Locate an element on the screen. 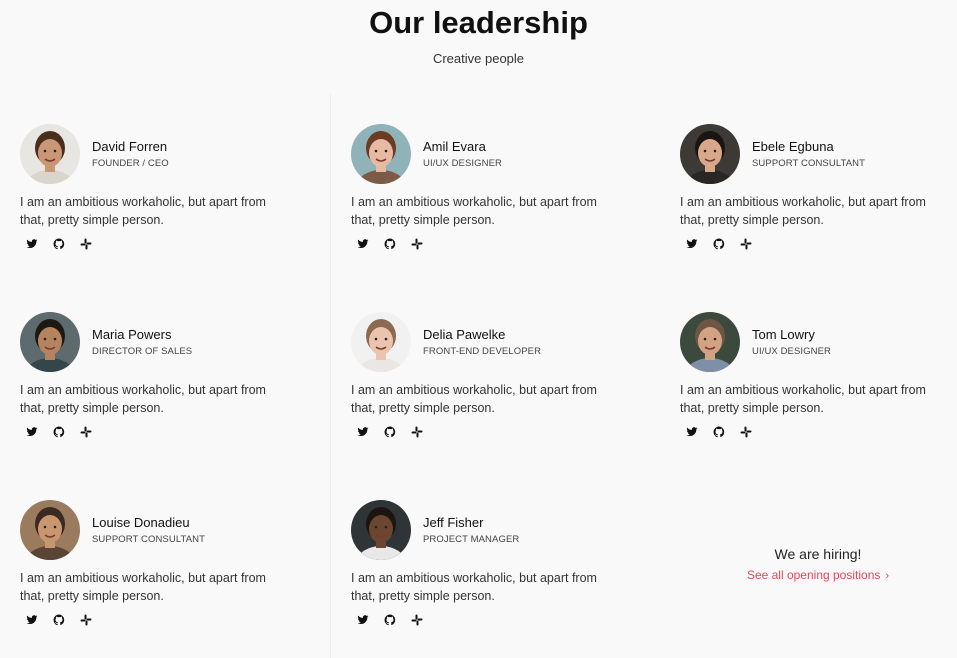 The image size is (957, 658). member-name: Jeff Fisher is located at coordinates (453, 522).